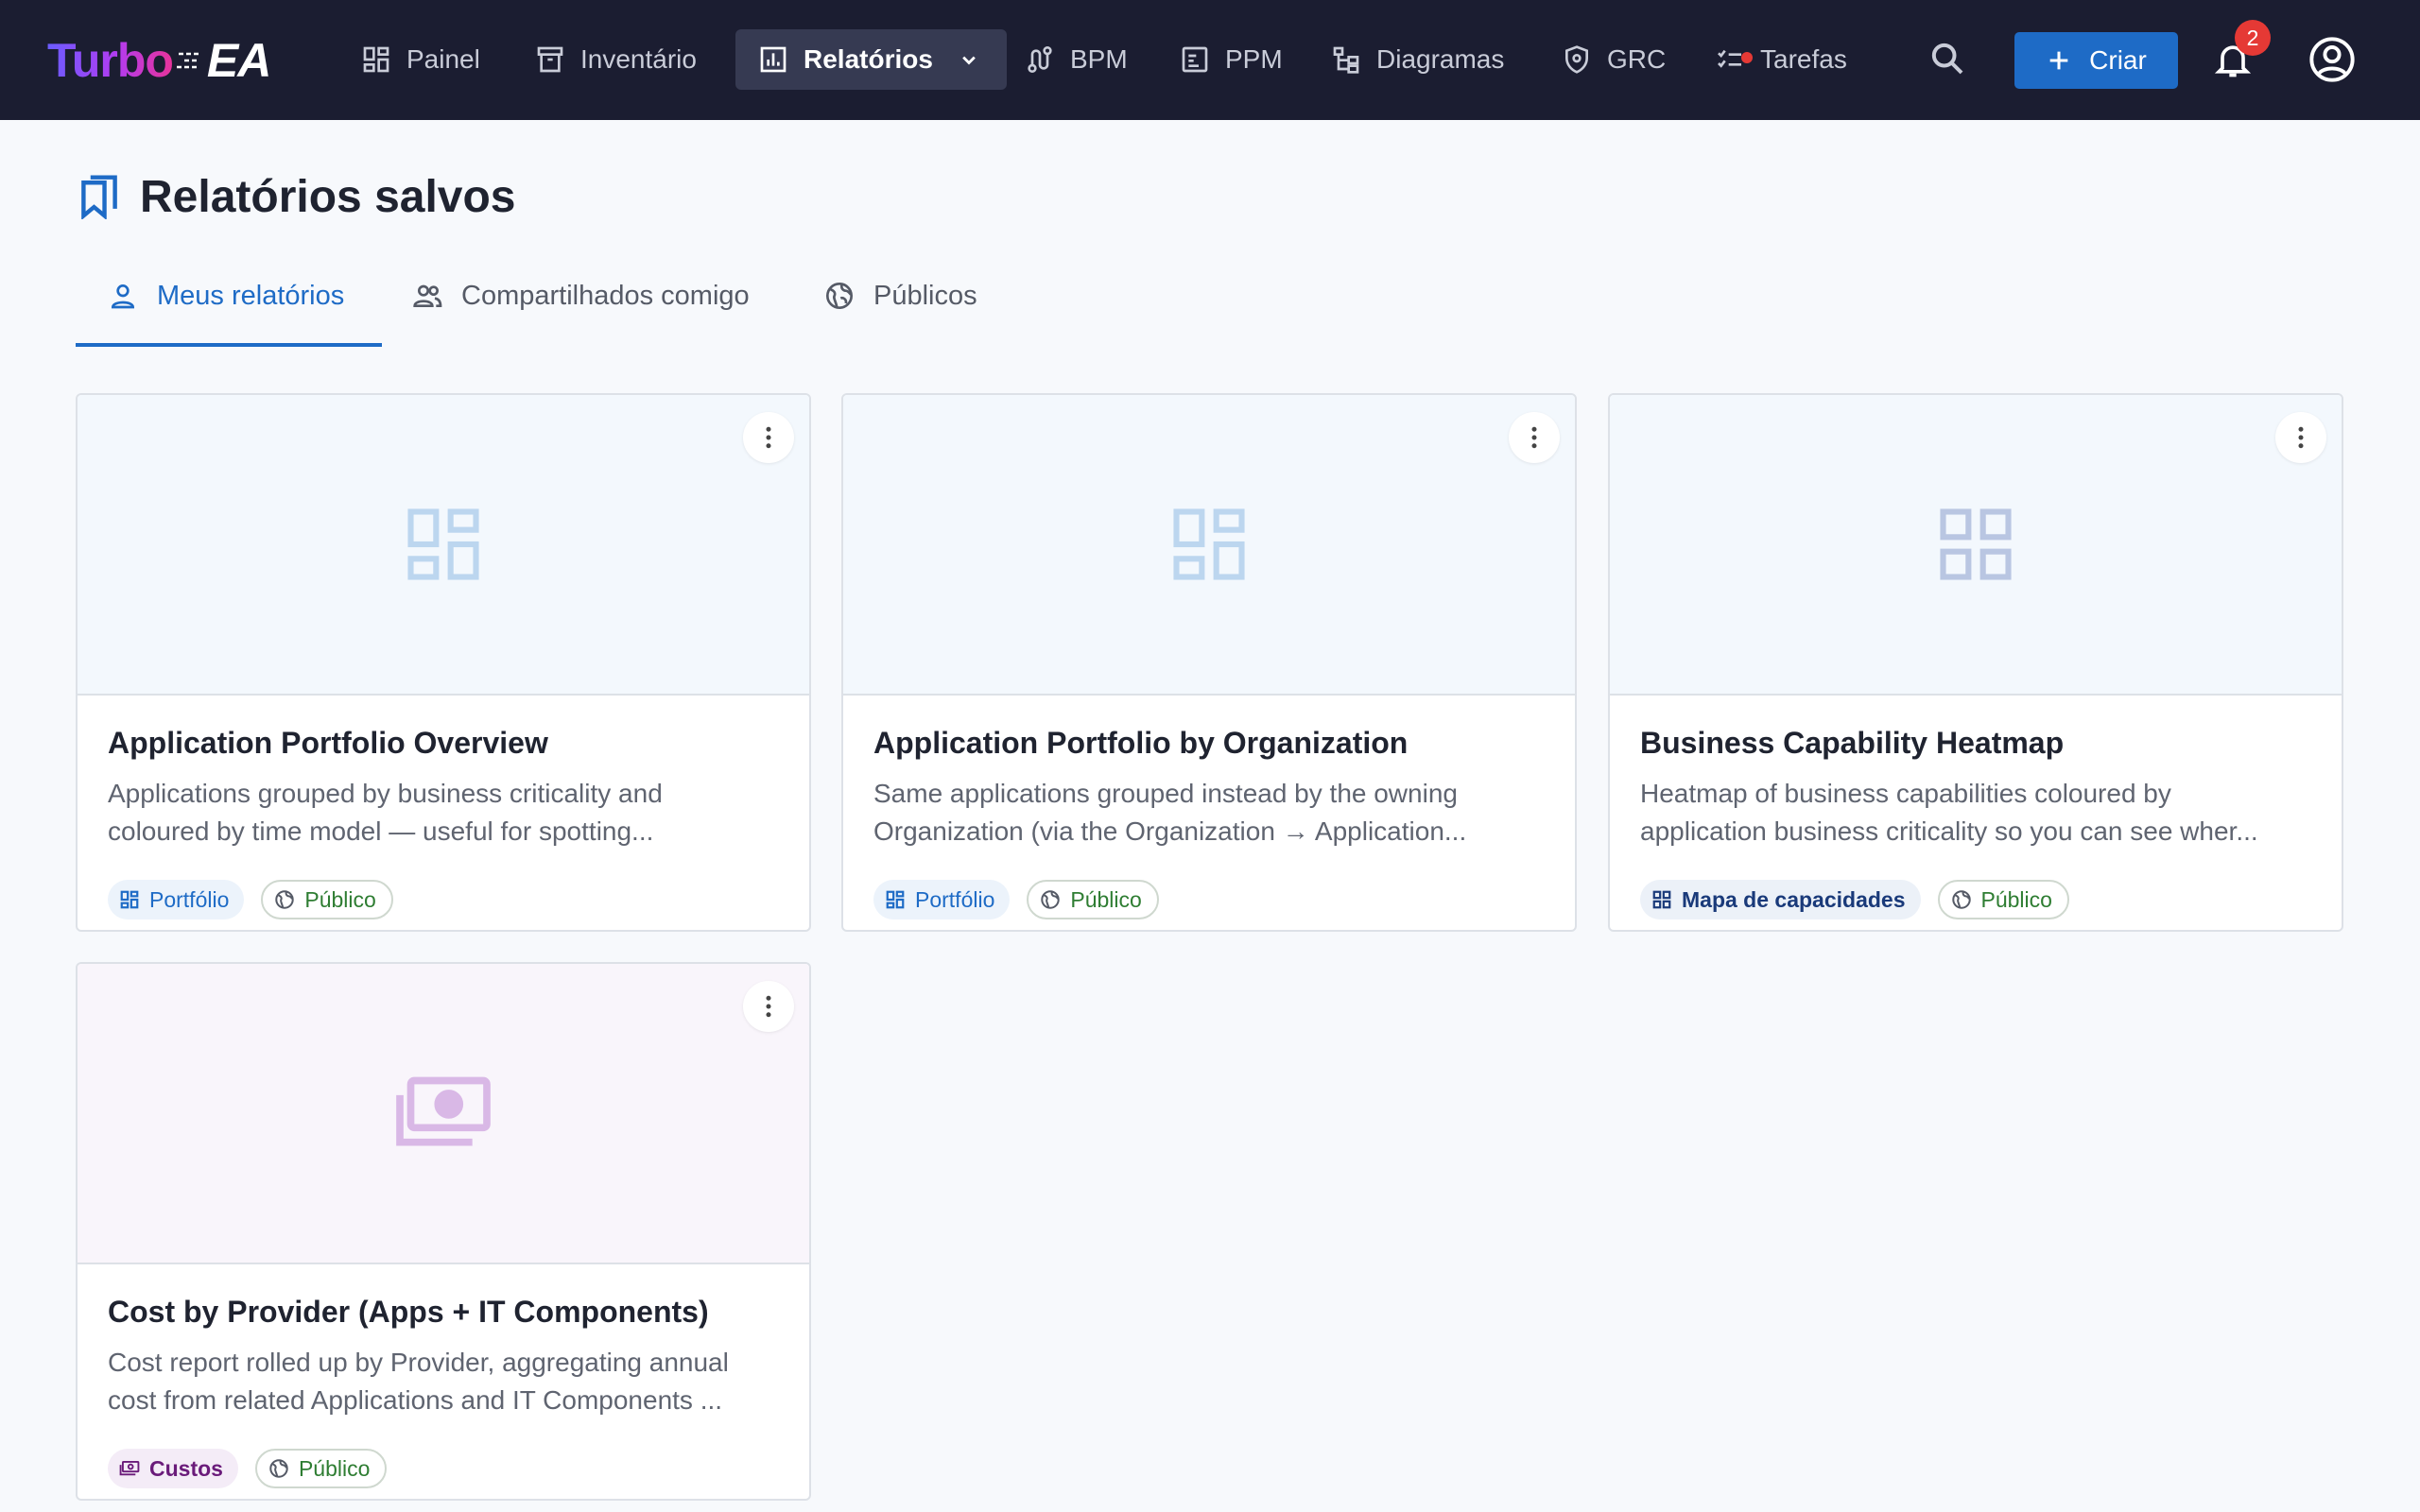  What do you see at coordinates (1637, 59) in the screenshot?
I see `nav-label: GRC` at bounding box center [1637, 59].